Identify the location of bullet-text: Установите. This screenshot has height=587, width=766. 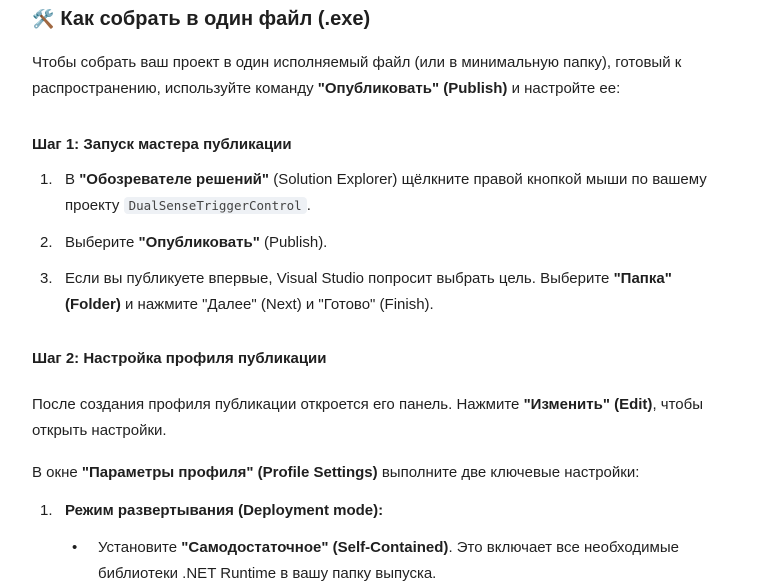
(140, 547).